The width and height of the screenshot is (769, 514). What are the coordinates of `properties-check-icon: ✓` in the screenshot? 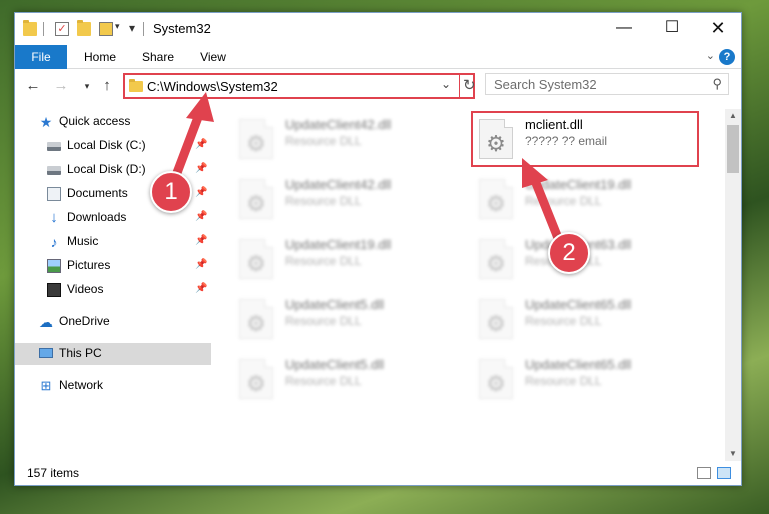 It's located at (62, 29).